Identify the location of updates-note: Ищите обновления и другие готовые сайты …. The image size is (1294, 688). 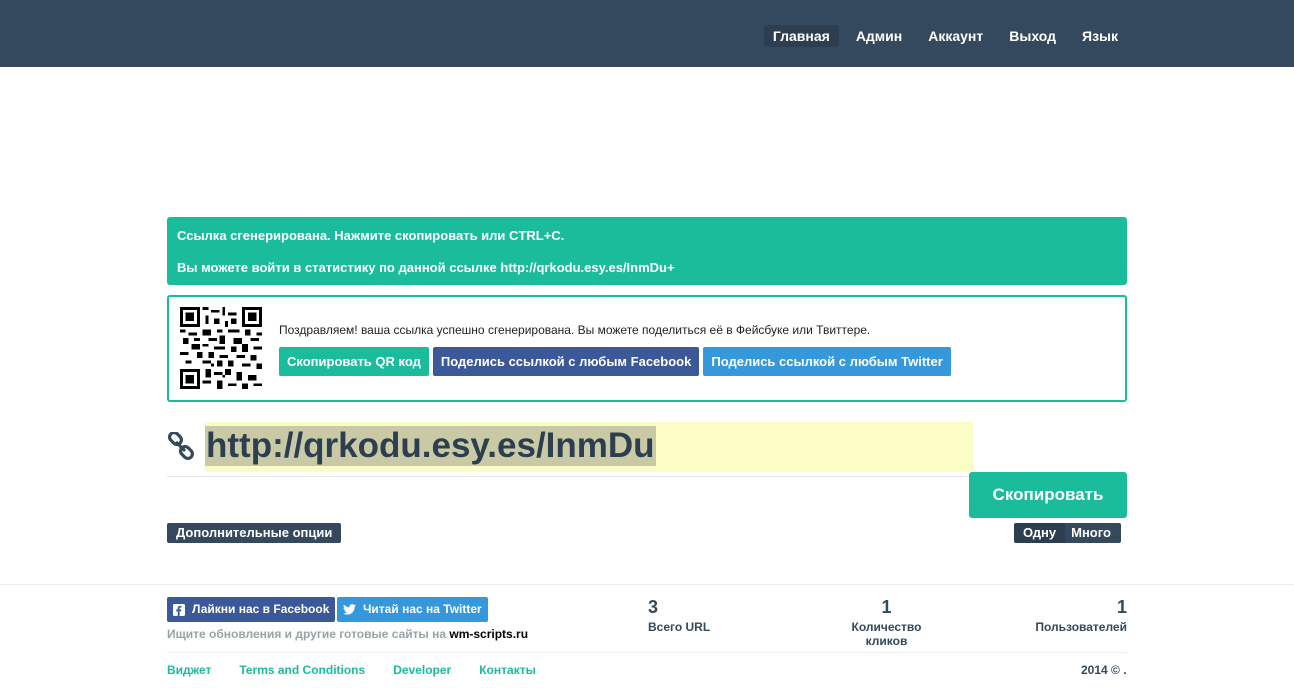
(347, 634).